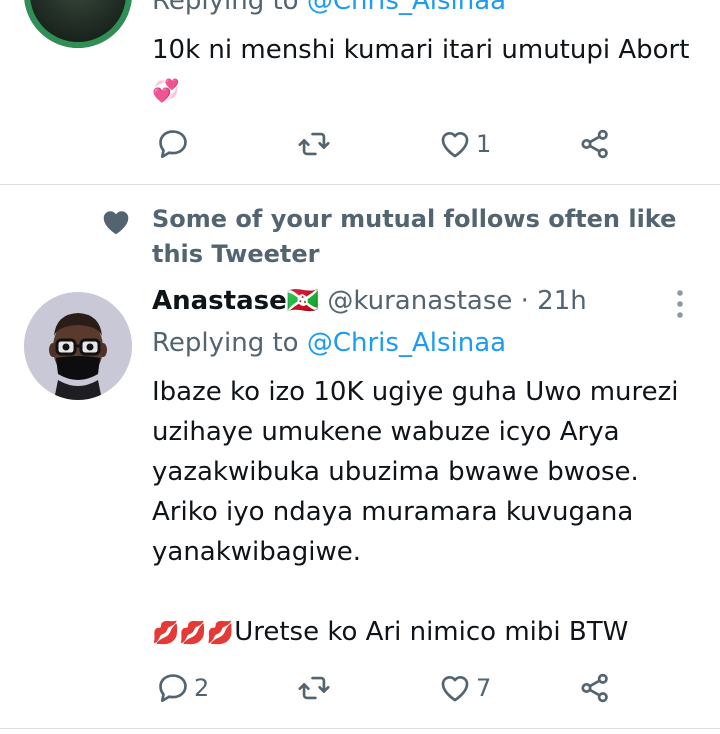 The height and width of the screenshot is (734, 720). I want to click on reply-count: 2, so click(202, 688).